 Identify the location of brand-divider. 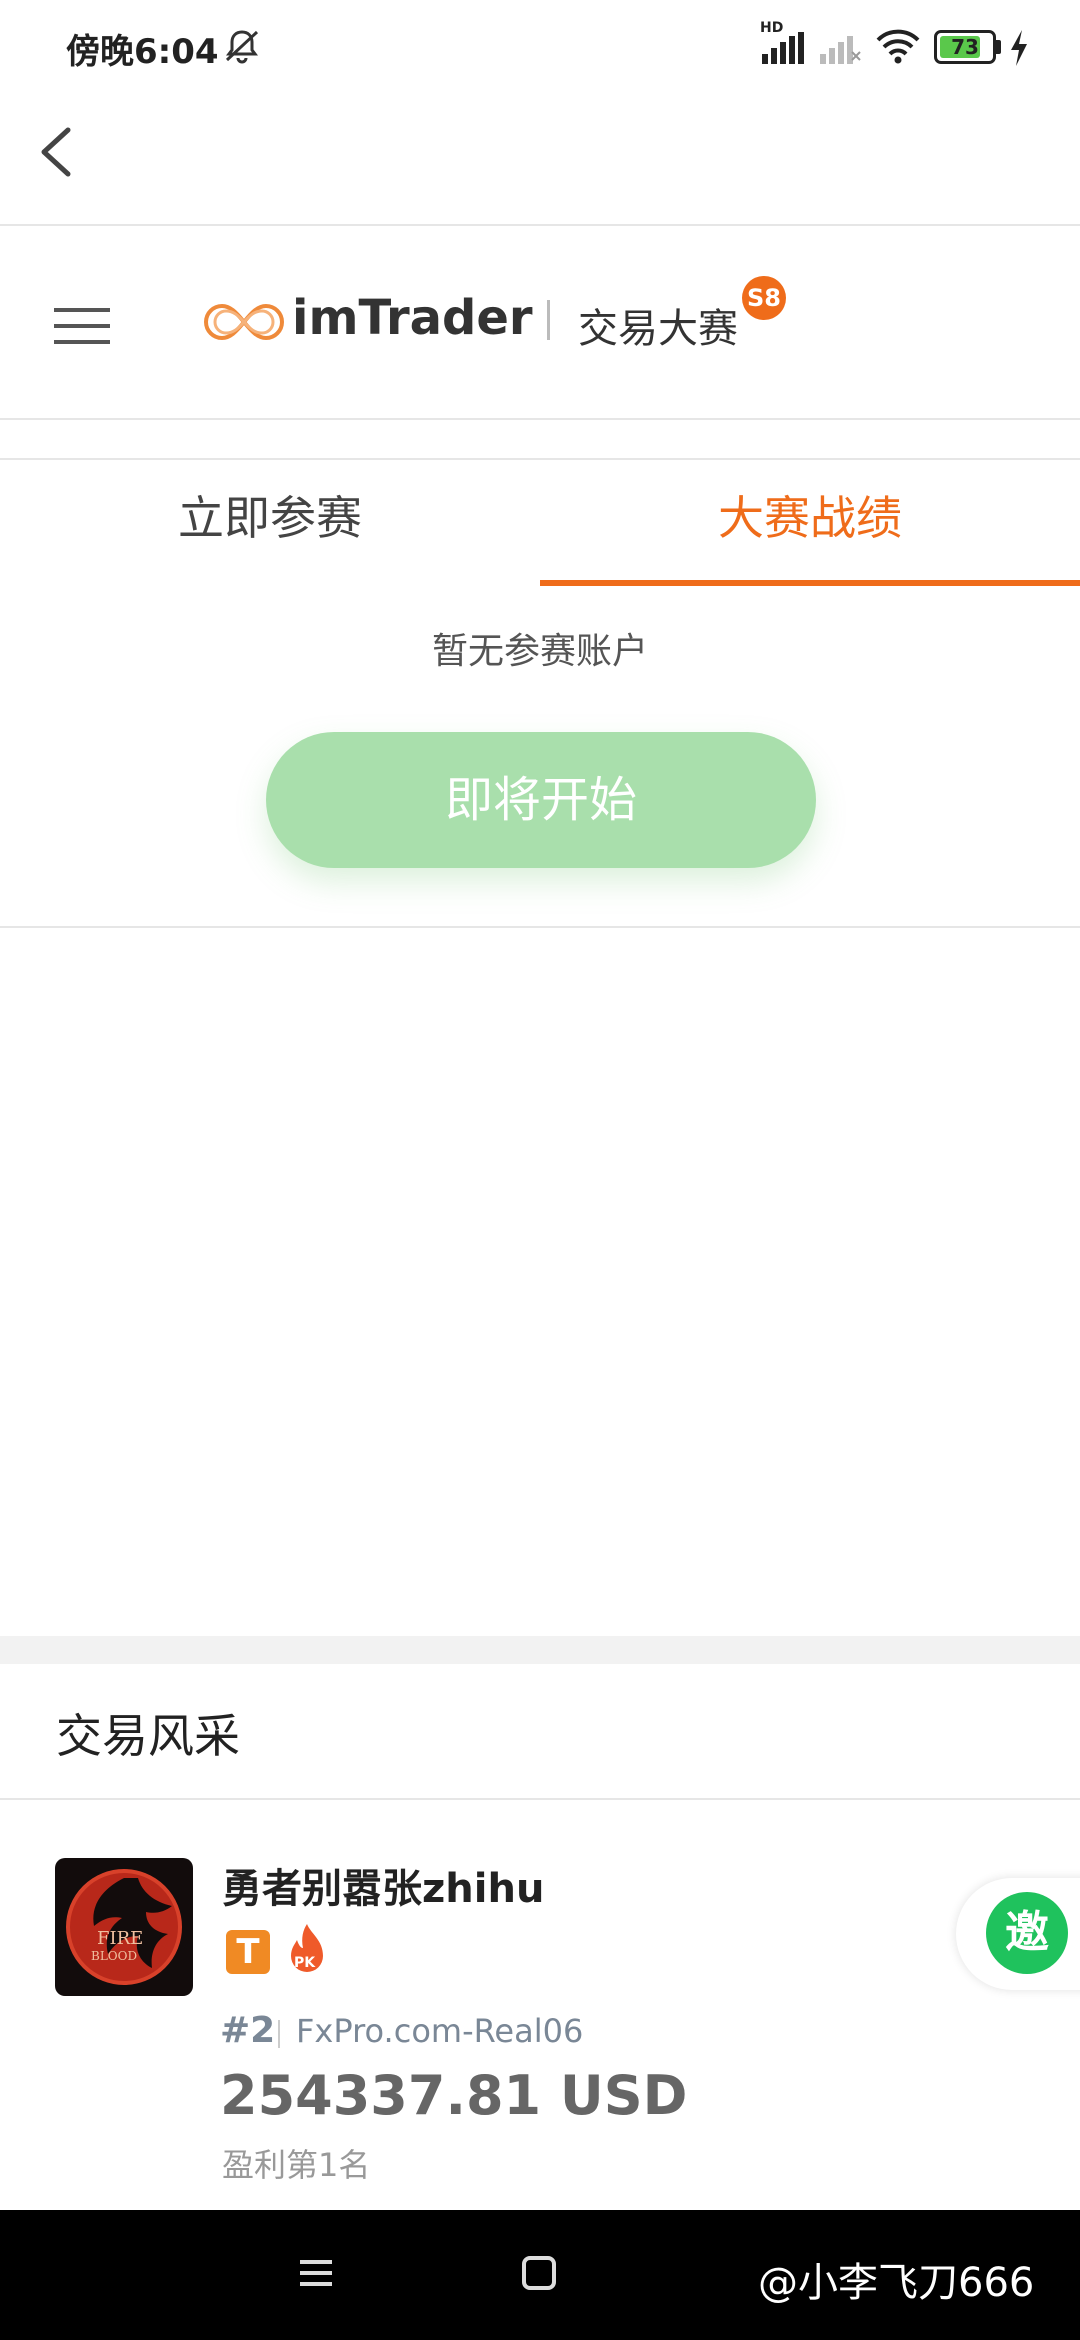
(548, 320).